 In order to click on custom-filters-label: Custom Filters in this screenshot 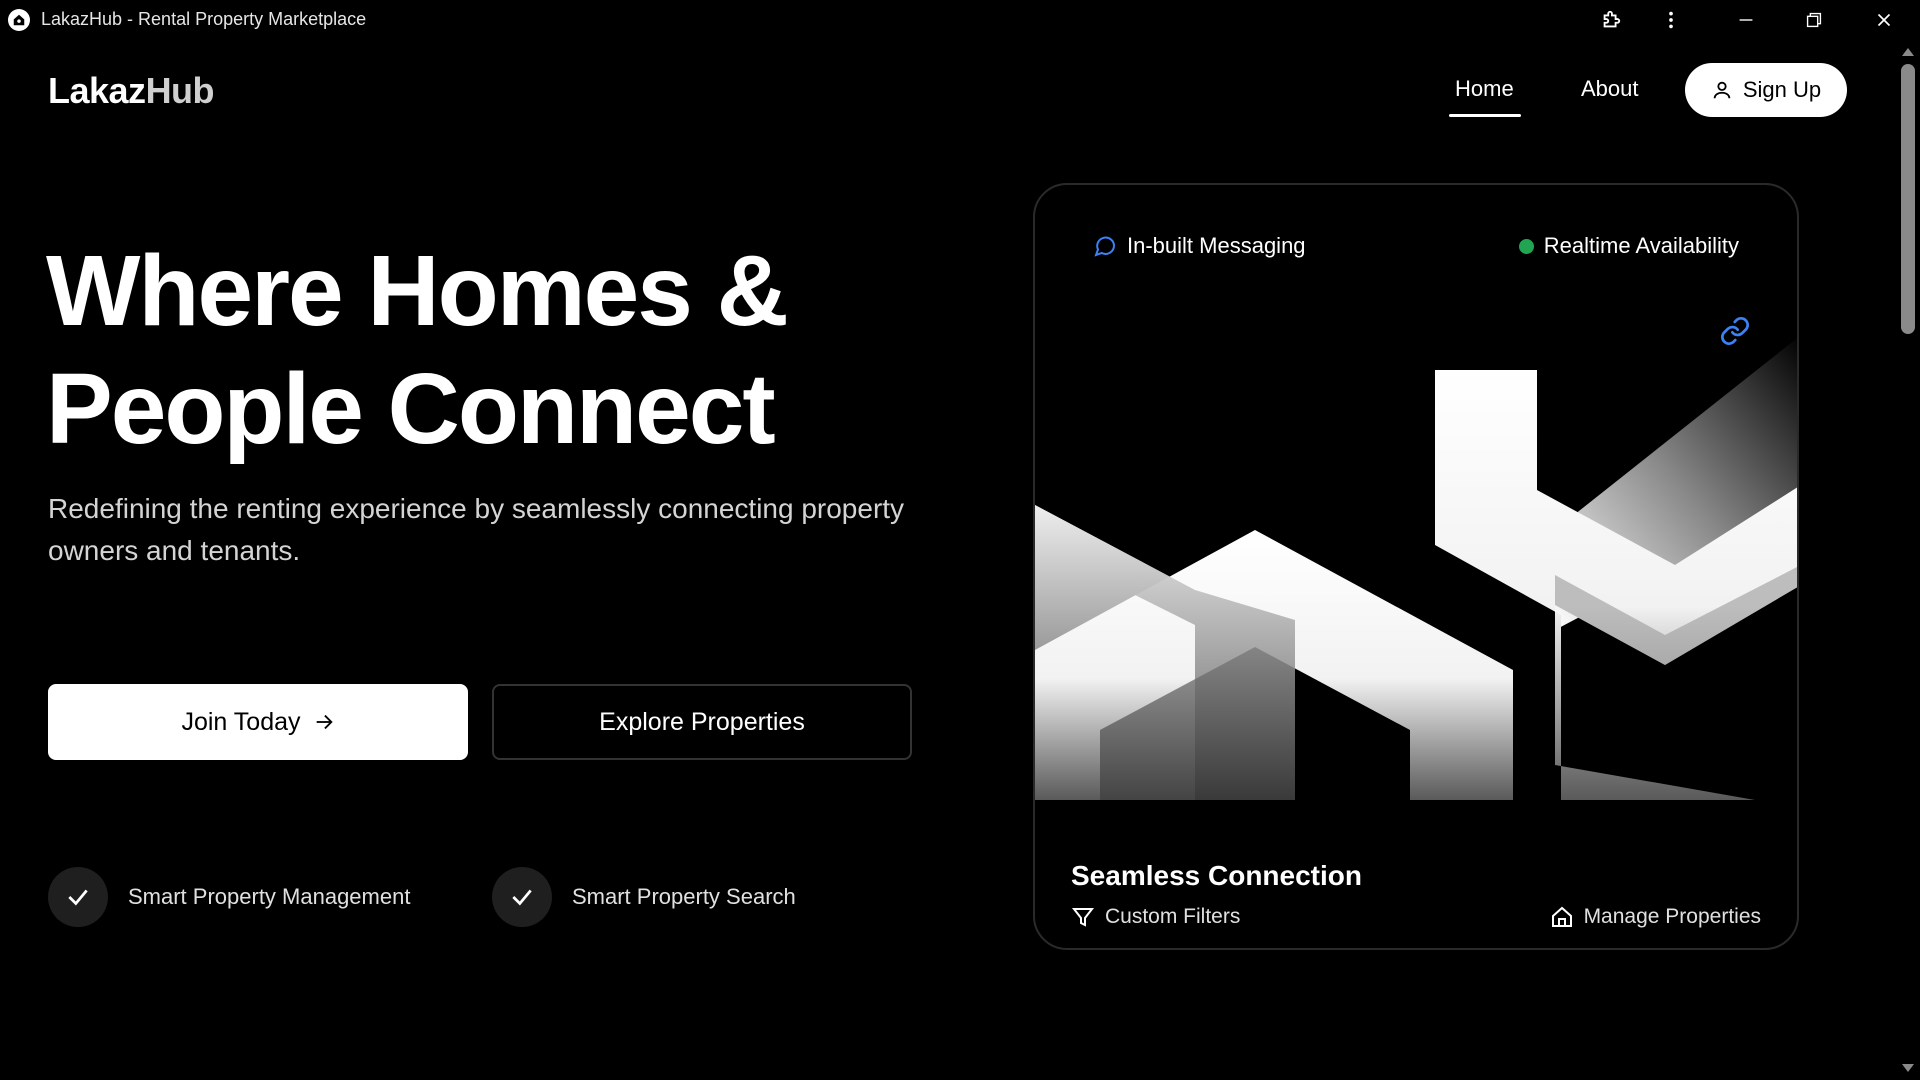, I will do `click(1173, 916)`.